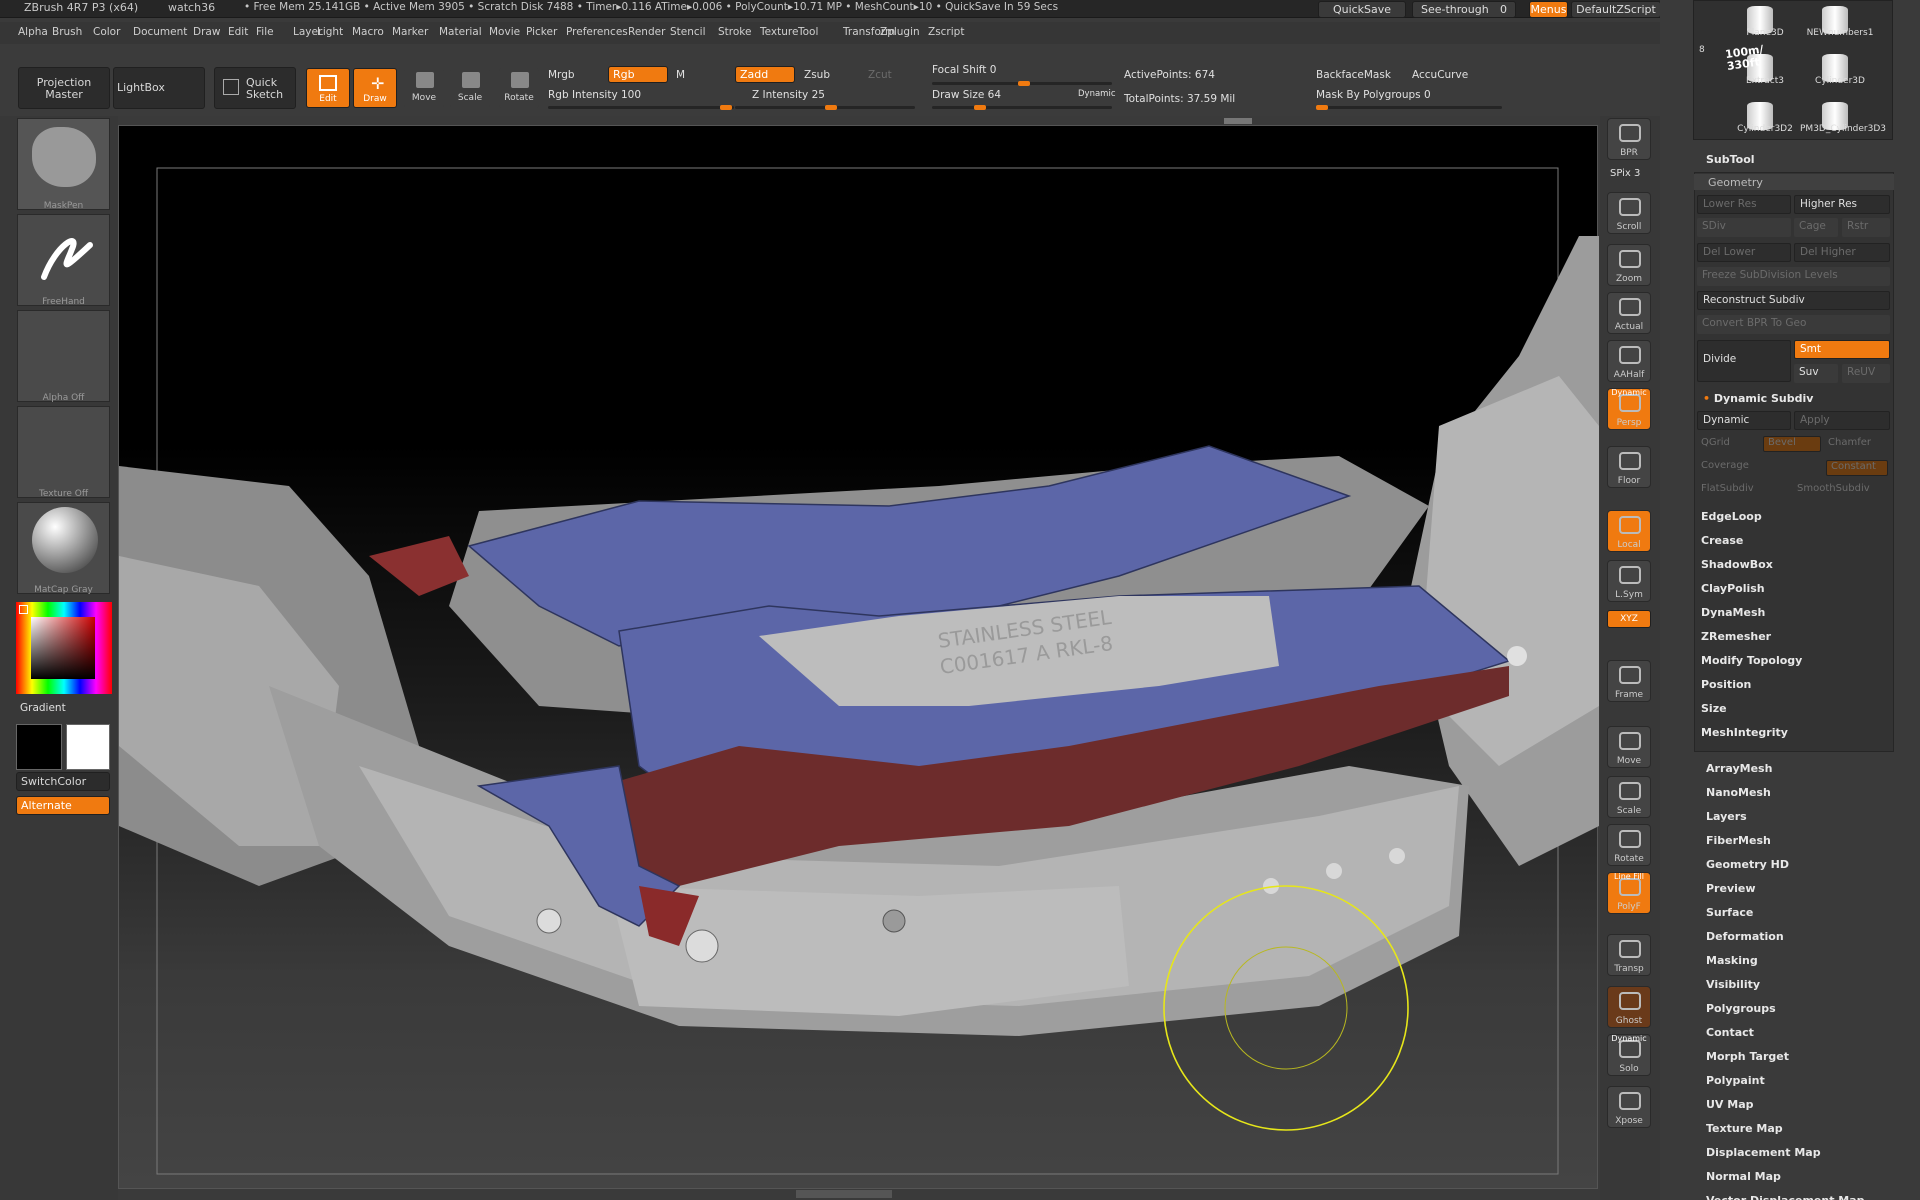 The height and width of the screenshot is (1200, 1920). Describe the element at coordinates (1629, 1007) in the screenshot. I see `ghost-button: Ghost` at that location.